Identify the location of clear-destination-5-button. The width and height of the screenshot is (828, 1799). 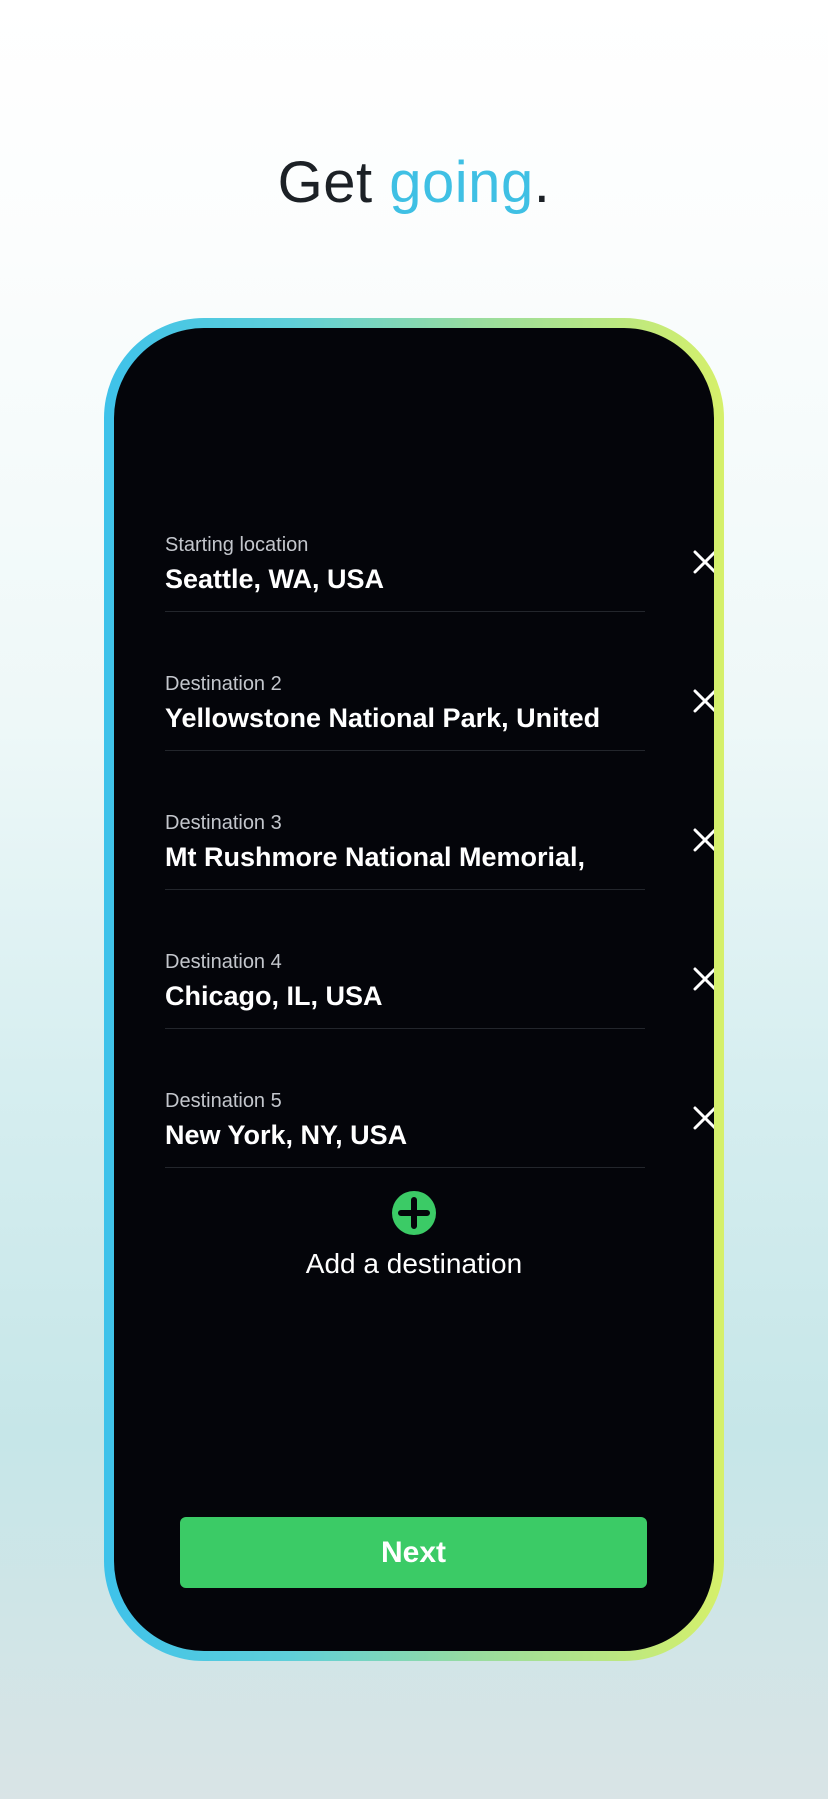
(699, 1118).